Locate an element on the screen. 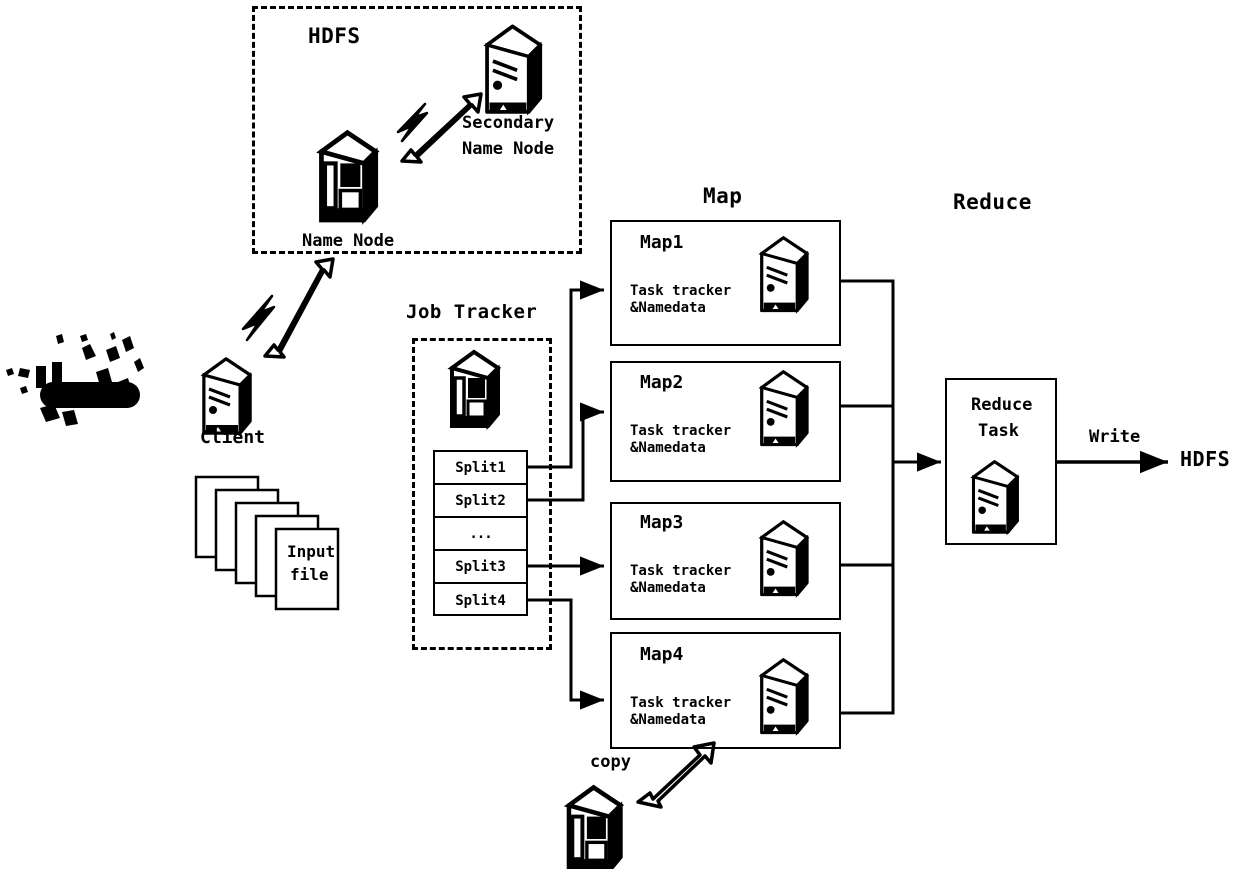 The image size is (1240, 869). client-lightning-icon is located at coordinates (258, 318).